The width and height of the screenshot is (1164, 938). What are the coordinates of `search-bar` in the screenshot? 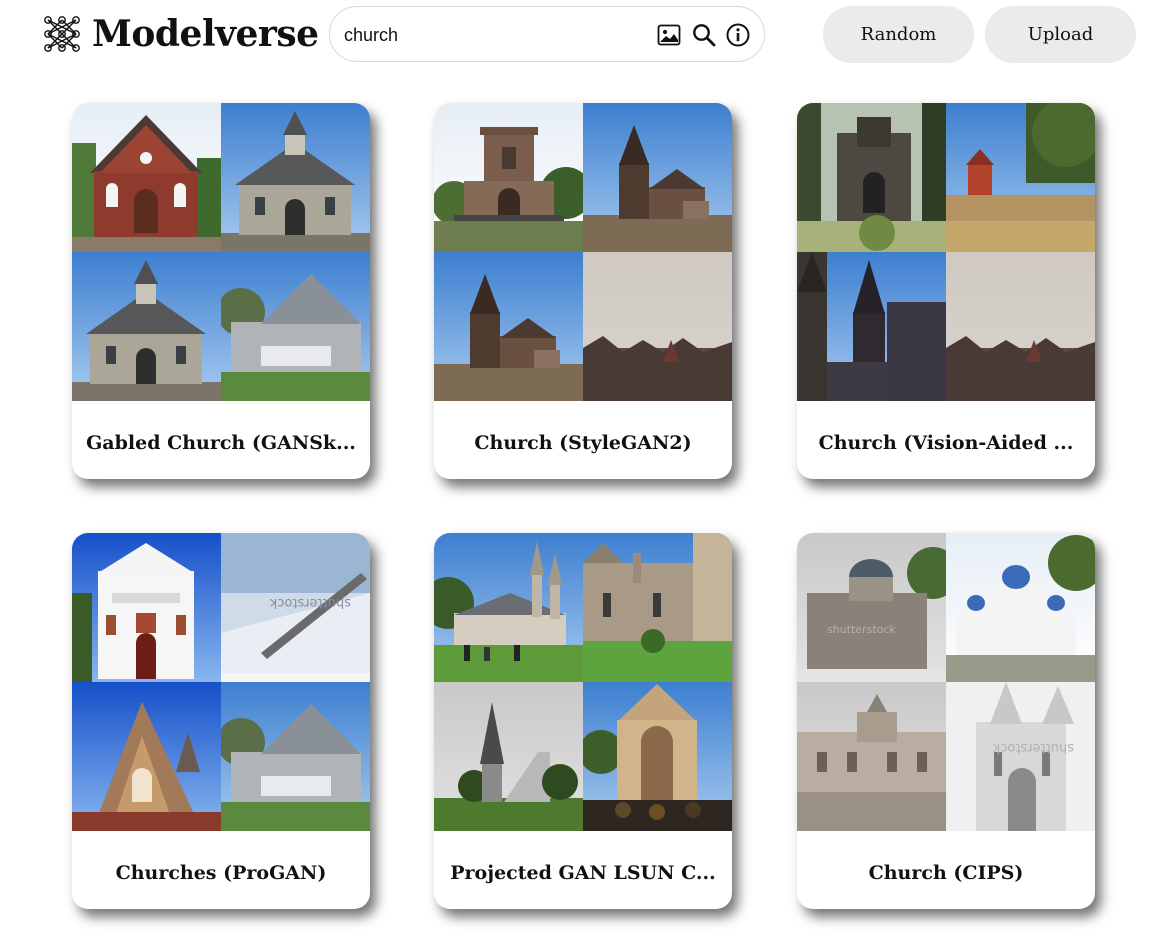 It's located at (547, 34).